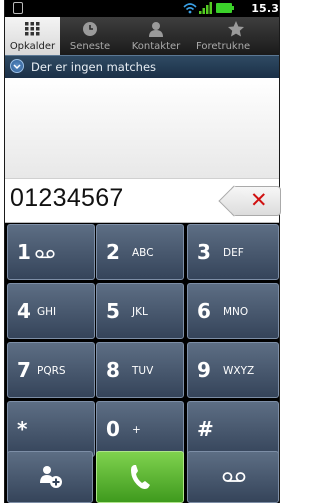 This screenshot has width=320, height=503. Describe the element at coordinates (143, 200) in the screenshot. I see `dial-input: 01234567 ✕` at that location.